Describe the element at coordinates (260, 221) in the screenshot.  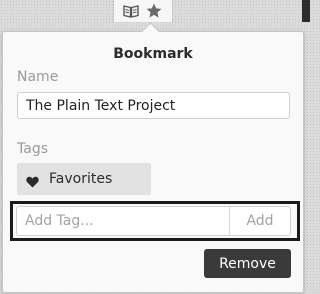
I see `add-tag-button: Add` at that location.